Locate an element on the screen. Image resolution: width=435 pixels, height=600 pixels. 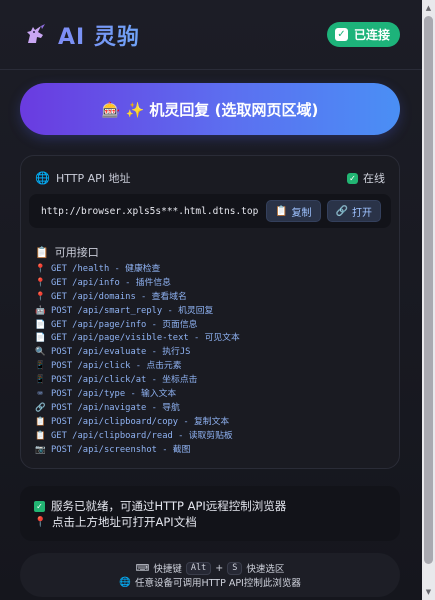
list-item: 📍 GET /api/domains - 查看域名 is located at coordinates (137, 298).